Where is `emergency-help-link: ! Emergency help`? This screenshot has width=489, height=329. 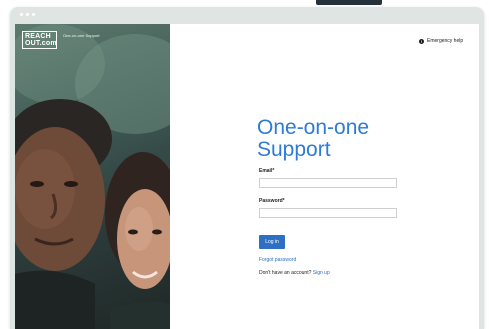
emergency-help-link: ! Emergency help is located at coordinates (441, 41).